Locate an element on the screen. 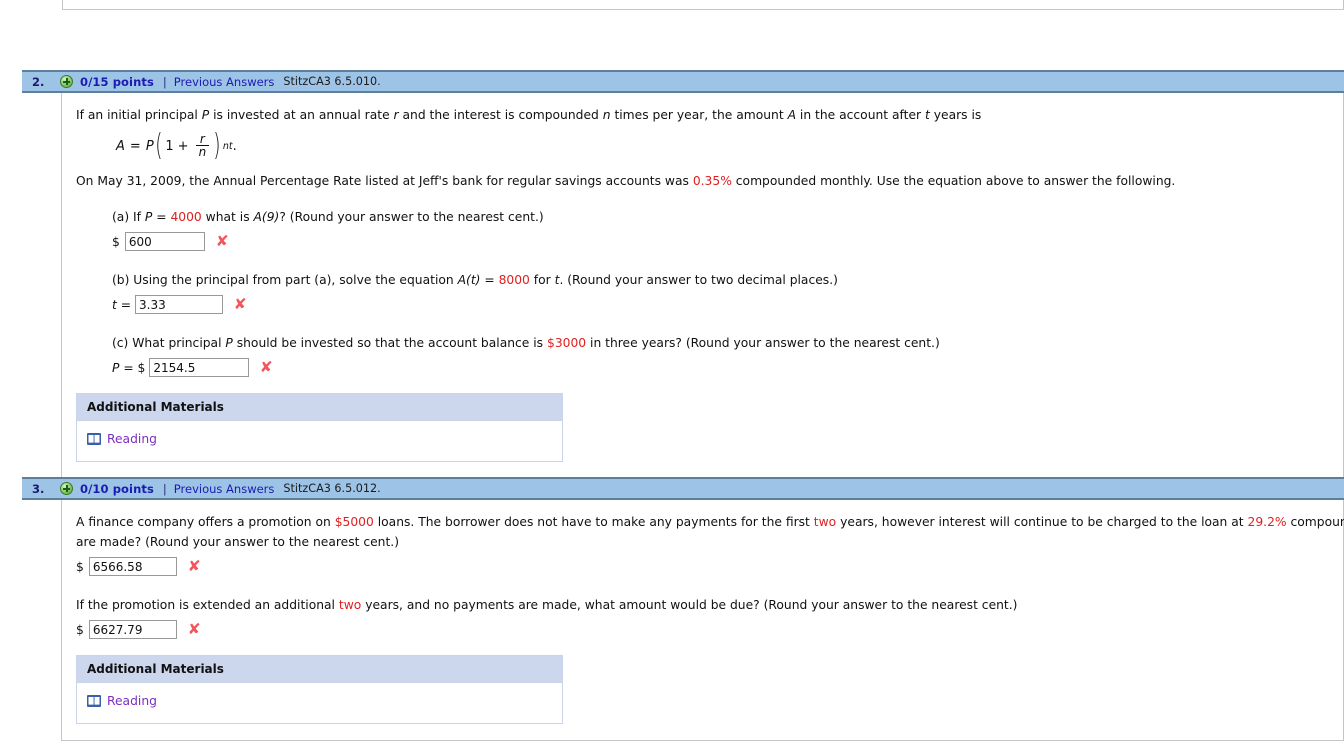  q3-loan-amount: $5000 is located at coordinates (354, 522).